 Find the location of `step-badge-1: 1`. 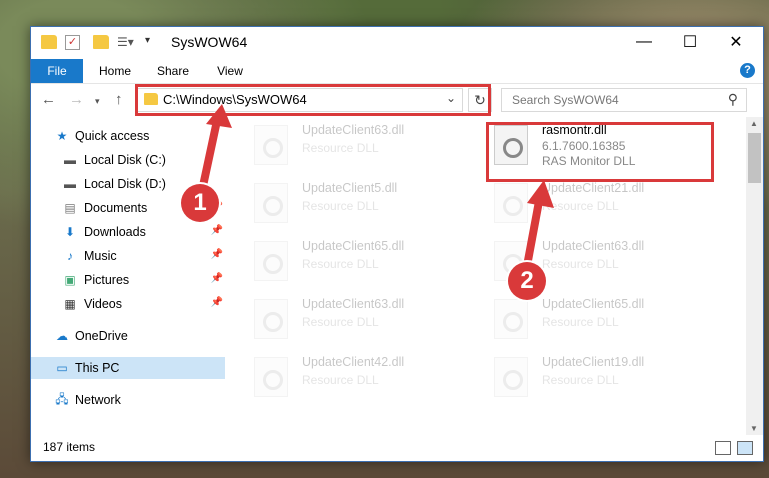

step-badge-1: 1 is located at coordinates (200, 203).